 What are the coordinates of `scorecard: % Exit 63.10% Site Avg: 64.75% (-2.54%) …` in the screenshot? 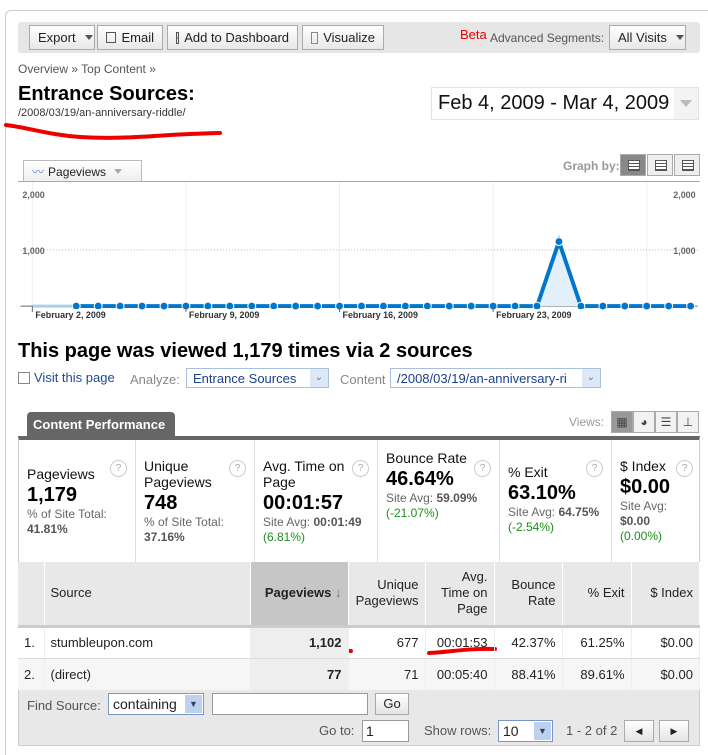 It's located at (556, 501).